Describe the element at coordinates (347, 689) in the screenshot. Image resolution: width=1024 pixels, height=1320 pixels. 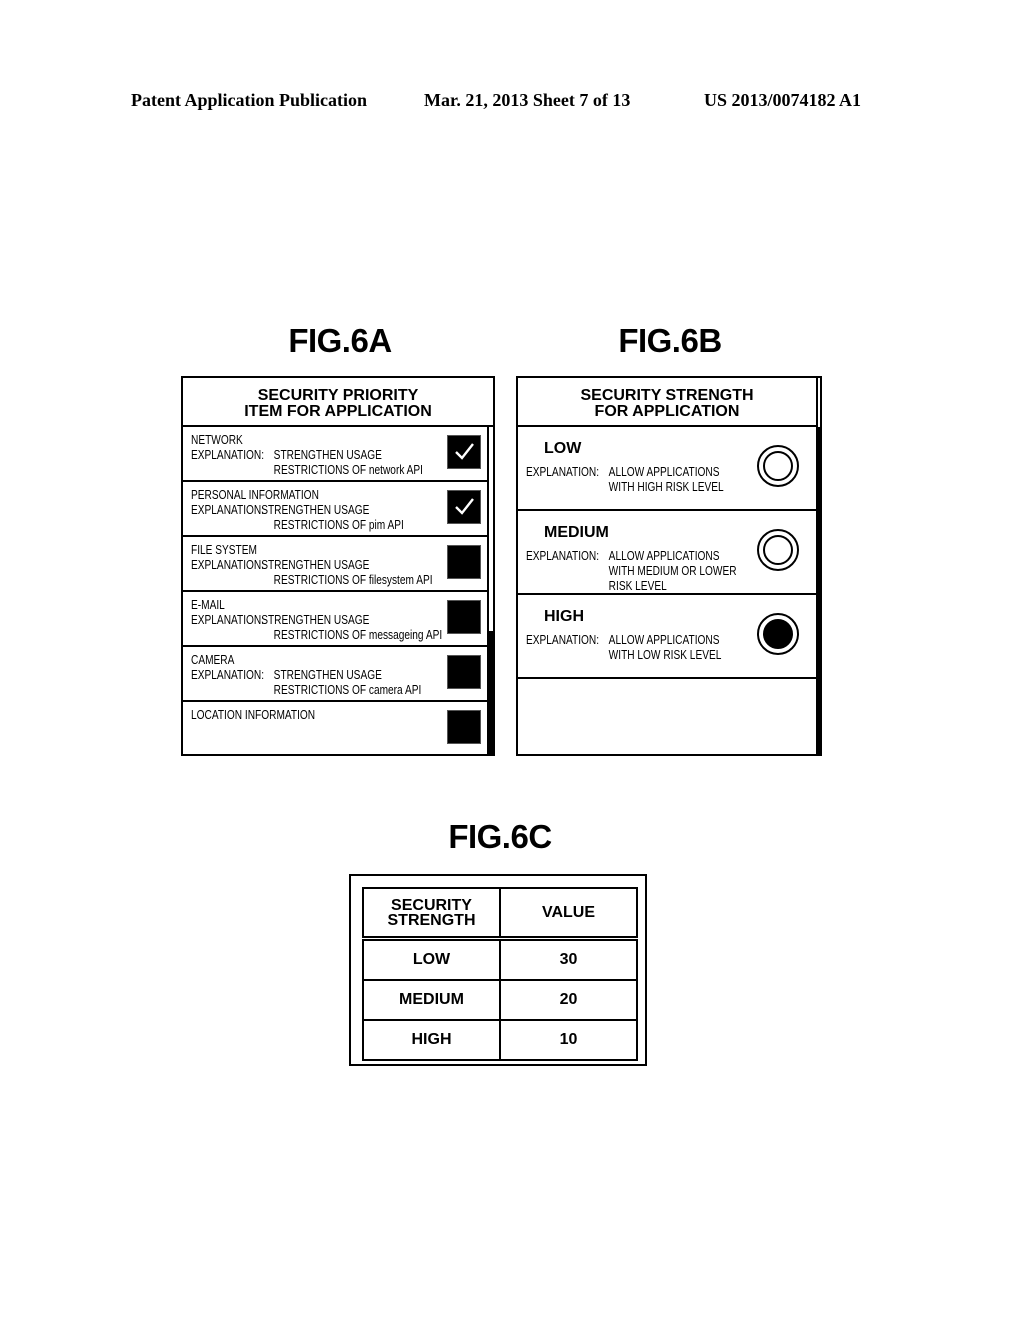
I see `explanation-line-2: RESTRICTIONS OF camera API` at that location.